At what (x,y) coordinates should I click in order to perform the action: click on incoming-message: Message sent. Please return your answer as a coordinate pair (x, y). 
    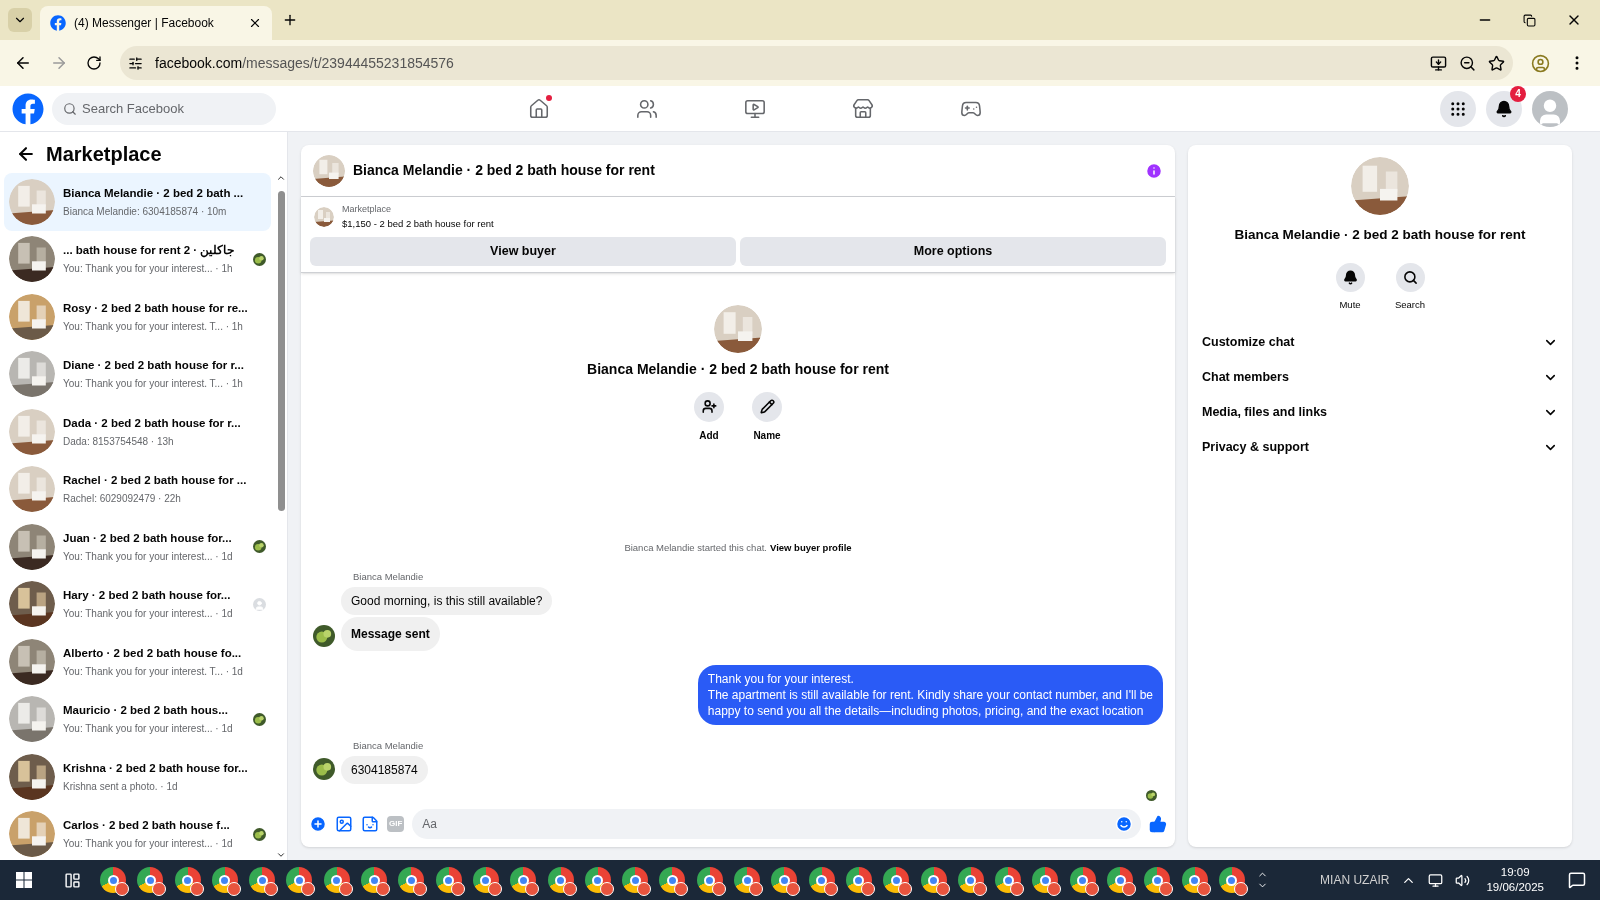
    Looking at the image, I should click on (390, 633).